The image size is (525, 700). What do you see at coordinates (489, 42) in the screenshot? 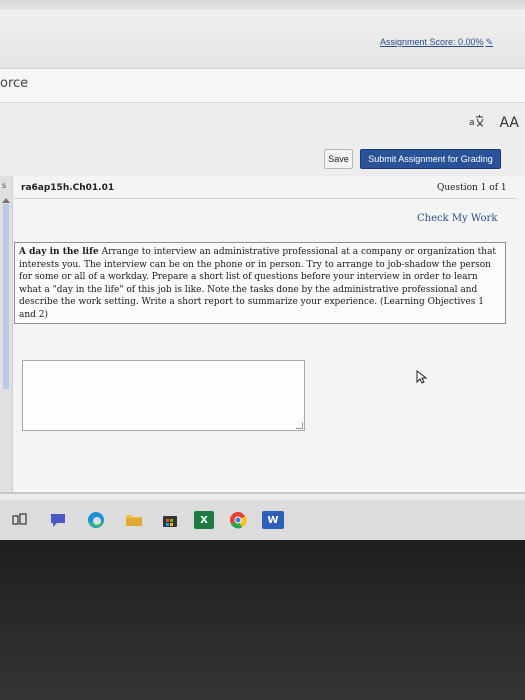
I see `edit-pencil-icon: ✎` at bounding box center [489, 42].